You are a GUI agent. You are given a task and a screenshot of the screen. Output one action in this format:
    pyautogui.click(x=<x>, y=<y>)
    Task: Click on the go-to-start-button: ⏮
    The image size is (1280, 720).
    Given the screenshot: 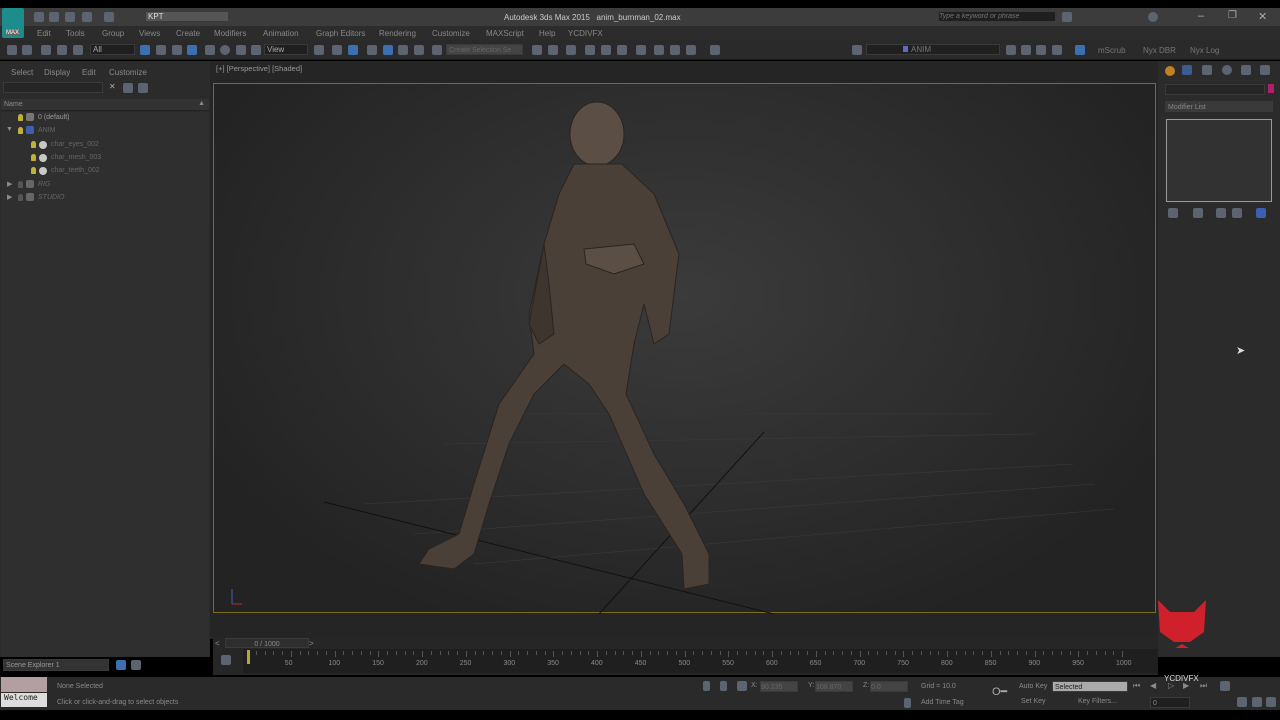 What is the action you would take?
    pyautogui.click(x=1136, y=686)
    